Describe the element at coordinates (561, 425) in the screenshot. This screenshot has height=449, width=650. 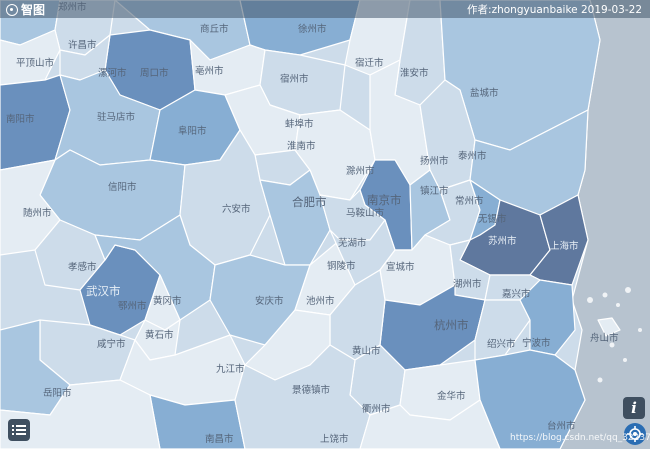
I see `city-label: 台州市` at that location.